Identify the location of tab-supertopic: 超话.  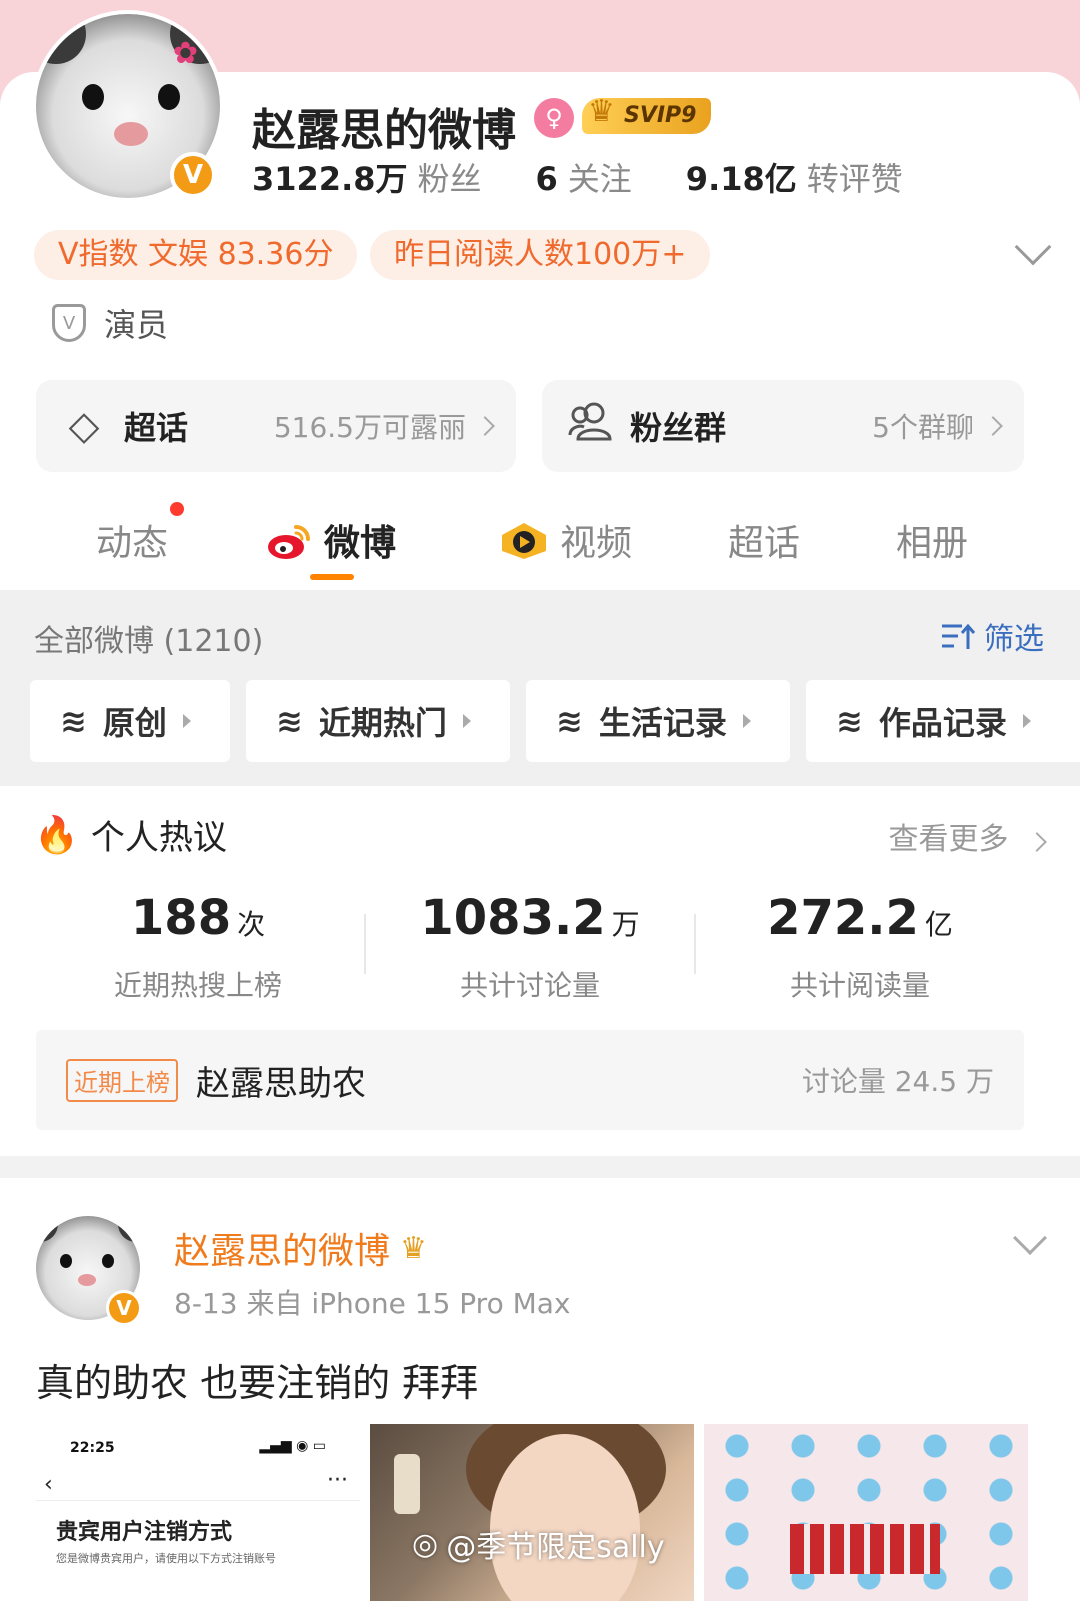
(764, 540).